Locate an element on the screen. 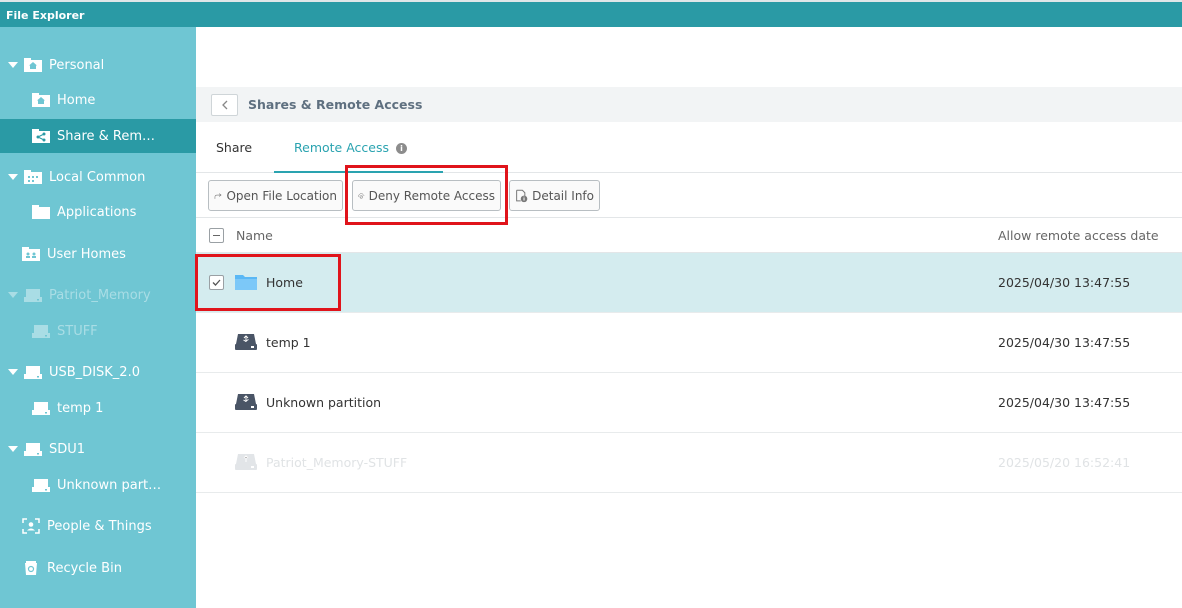  sidebar-item-recycle-bin: Recycle Bin is located at coordinates (98, 568).